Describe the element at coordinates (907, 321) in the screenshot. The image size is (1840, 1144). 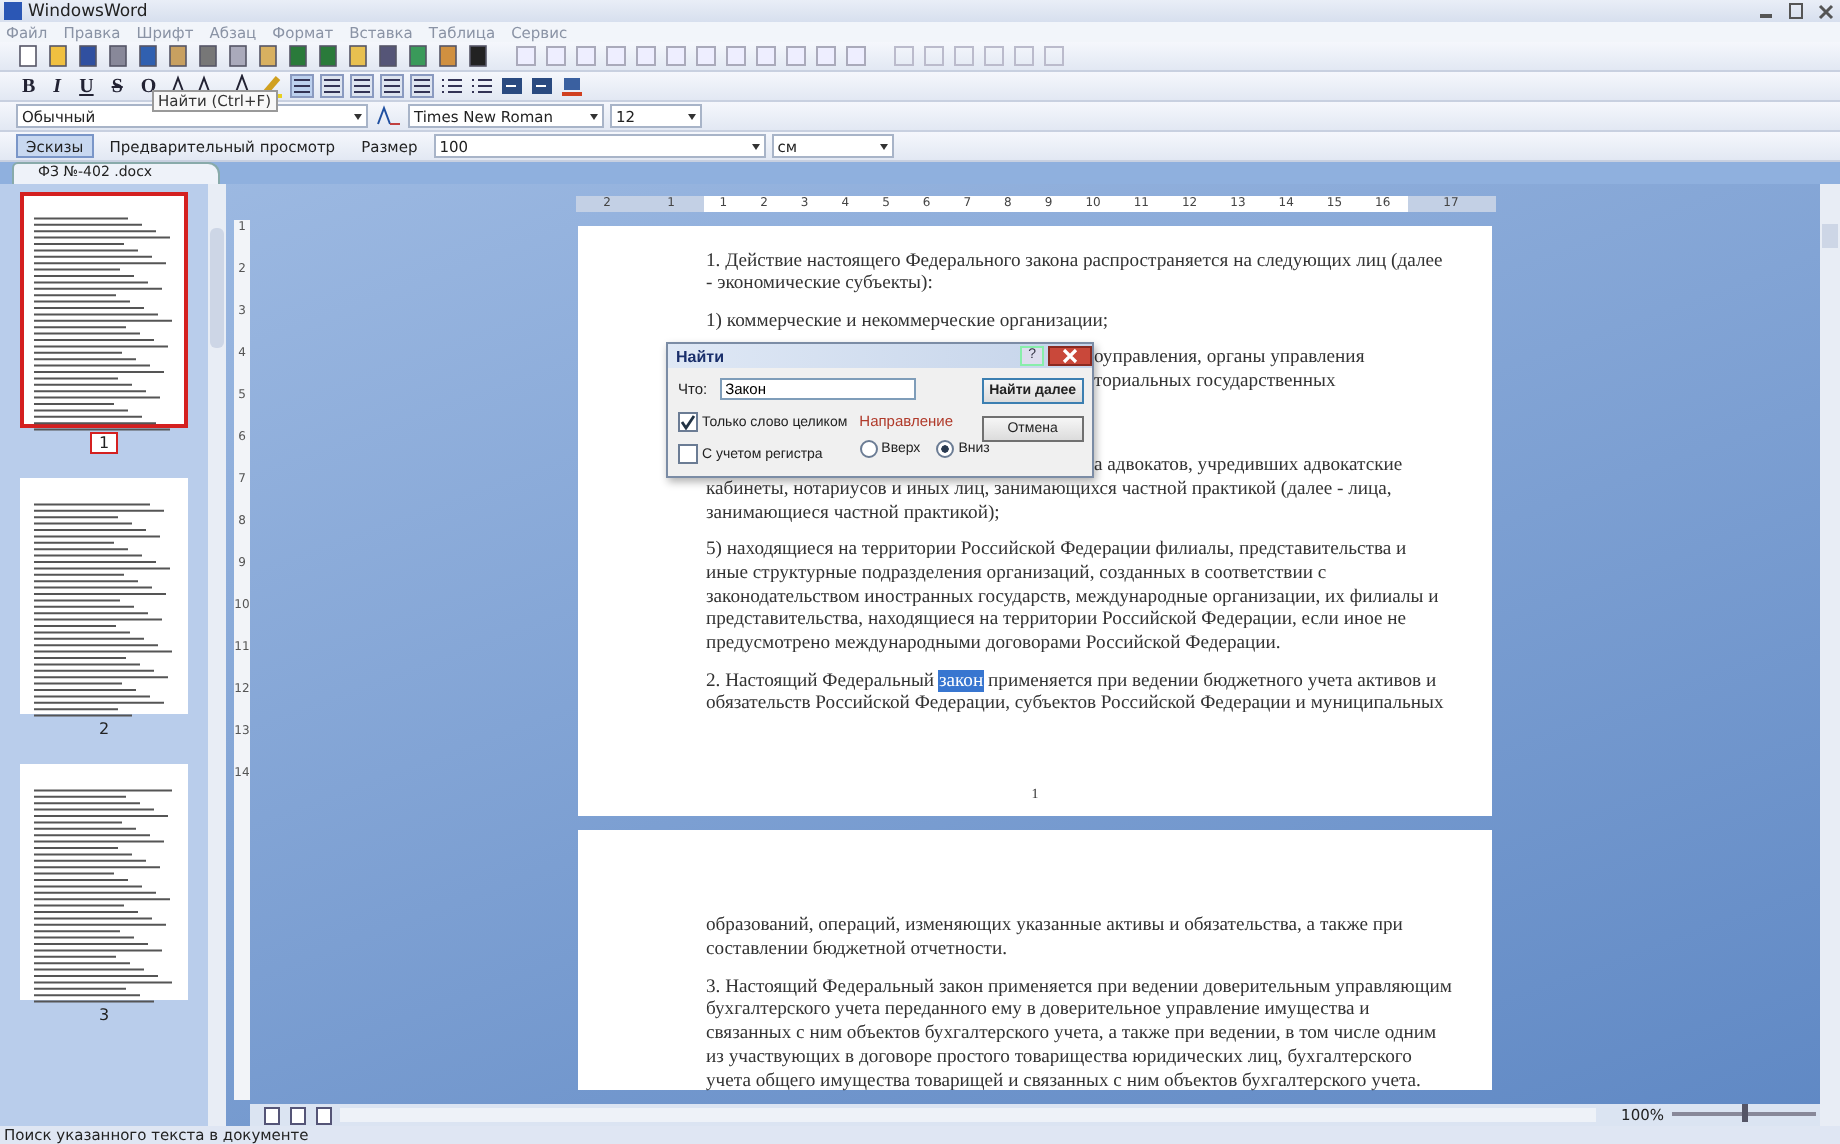
I see `text-line: 1) коммерческие и некоммерческие организации;` at that location.